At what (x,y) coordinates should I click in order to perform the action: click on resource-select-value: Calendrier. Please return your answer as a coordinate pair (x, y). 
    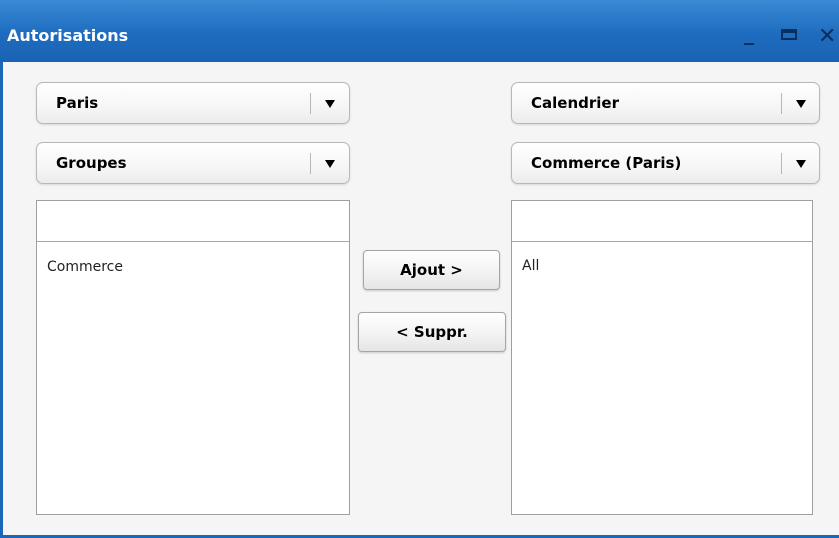
    Looking at the image, I should click on (575, 103).